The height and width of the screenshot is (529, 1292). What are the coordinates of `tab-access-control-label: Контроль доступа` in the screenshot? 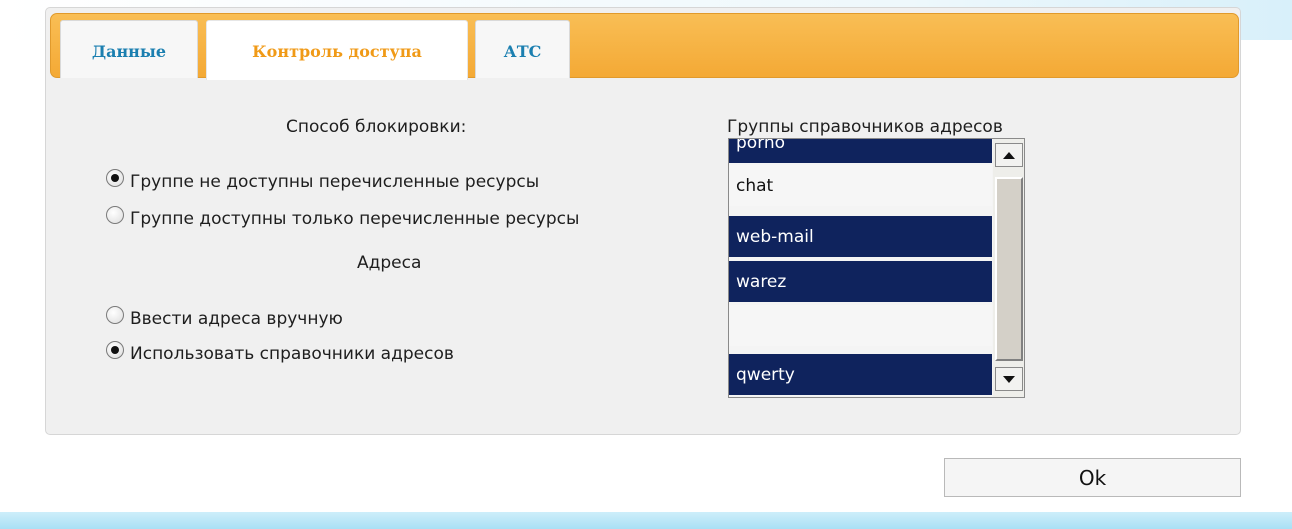 It's located at (337, 51).